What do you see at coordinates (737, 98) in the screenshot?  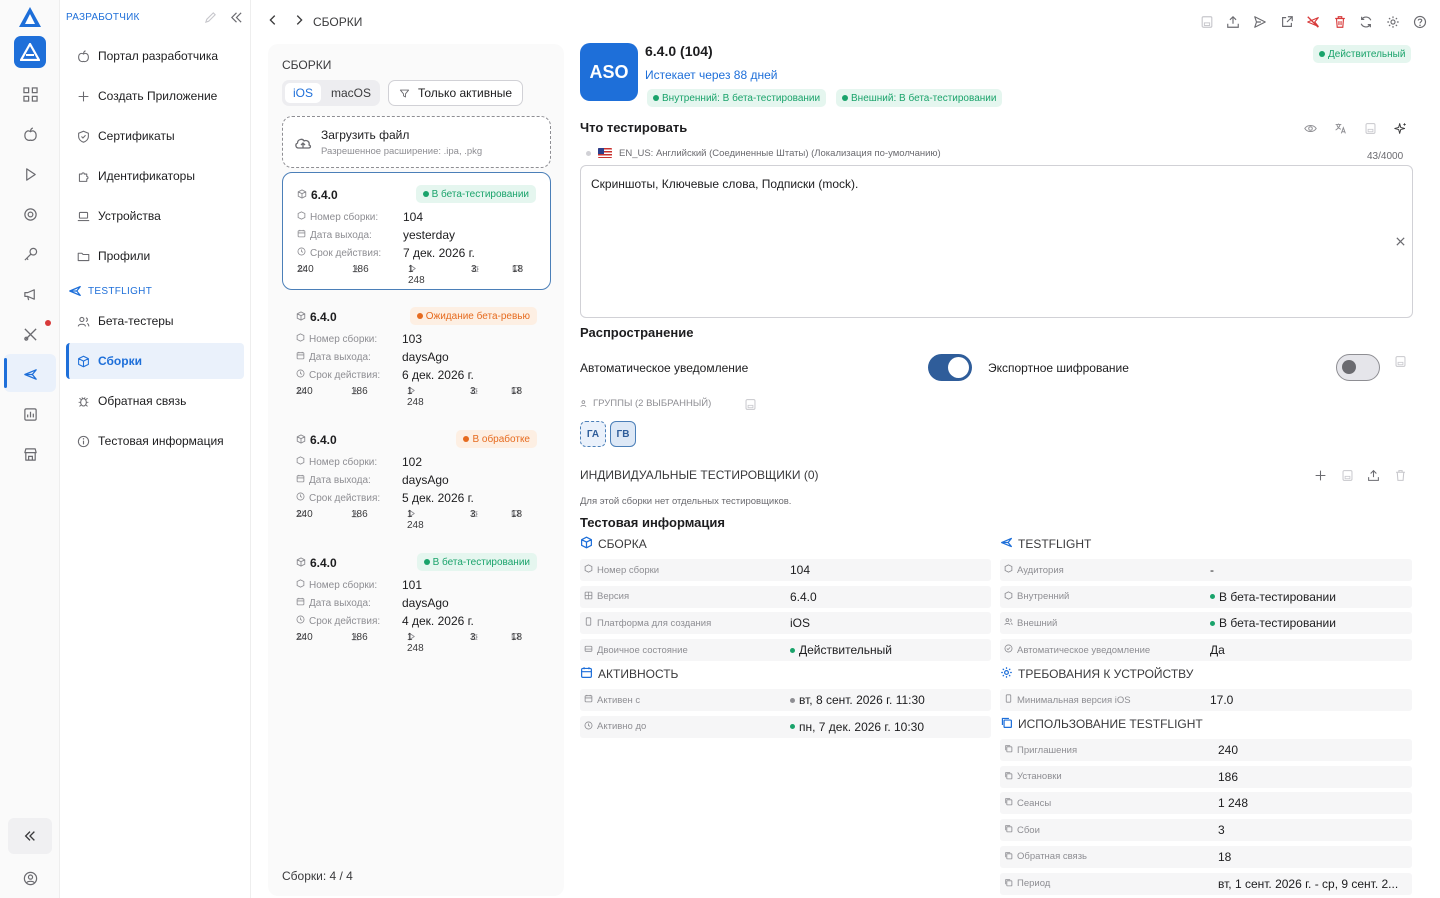 I see `internal-status-pill: Внутренний: В бета-тестировании` at bounding box center [737, 98].